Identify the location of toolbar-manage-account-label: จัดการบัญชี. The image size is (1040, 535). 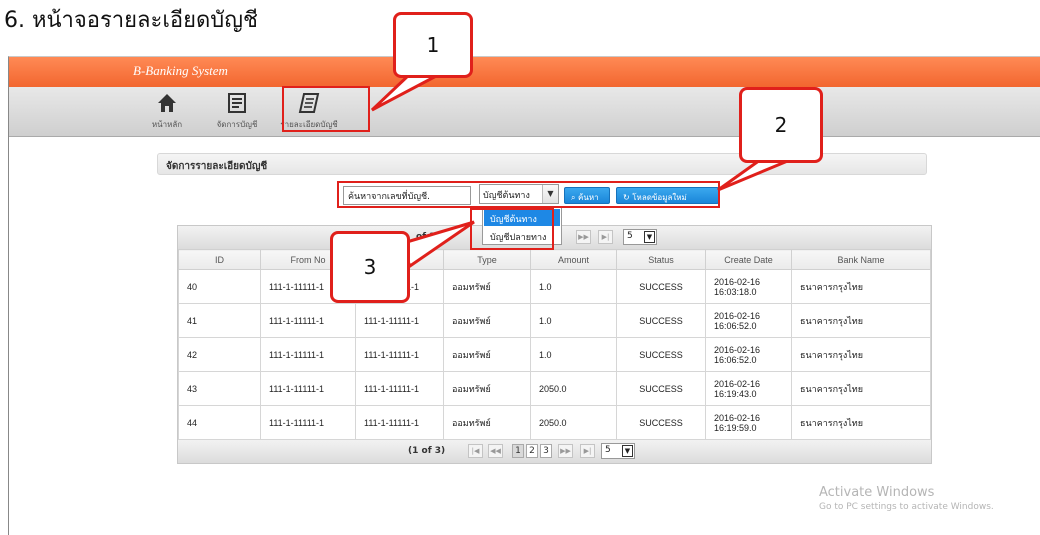
(237, 124).